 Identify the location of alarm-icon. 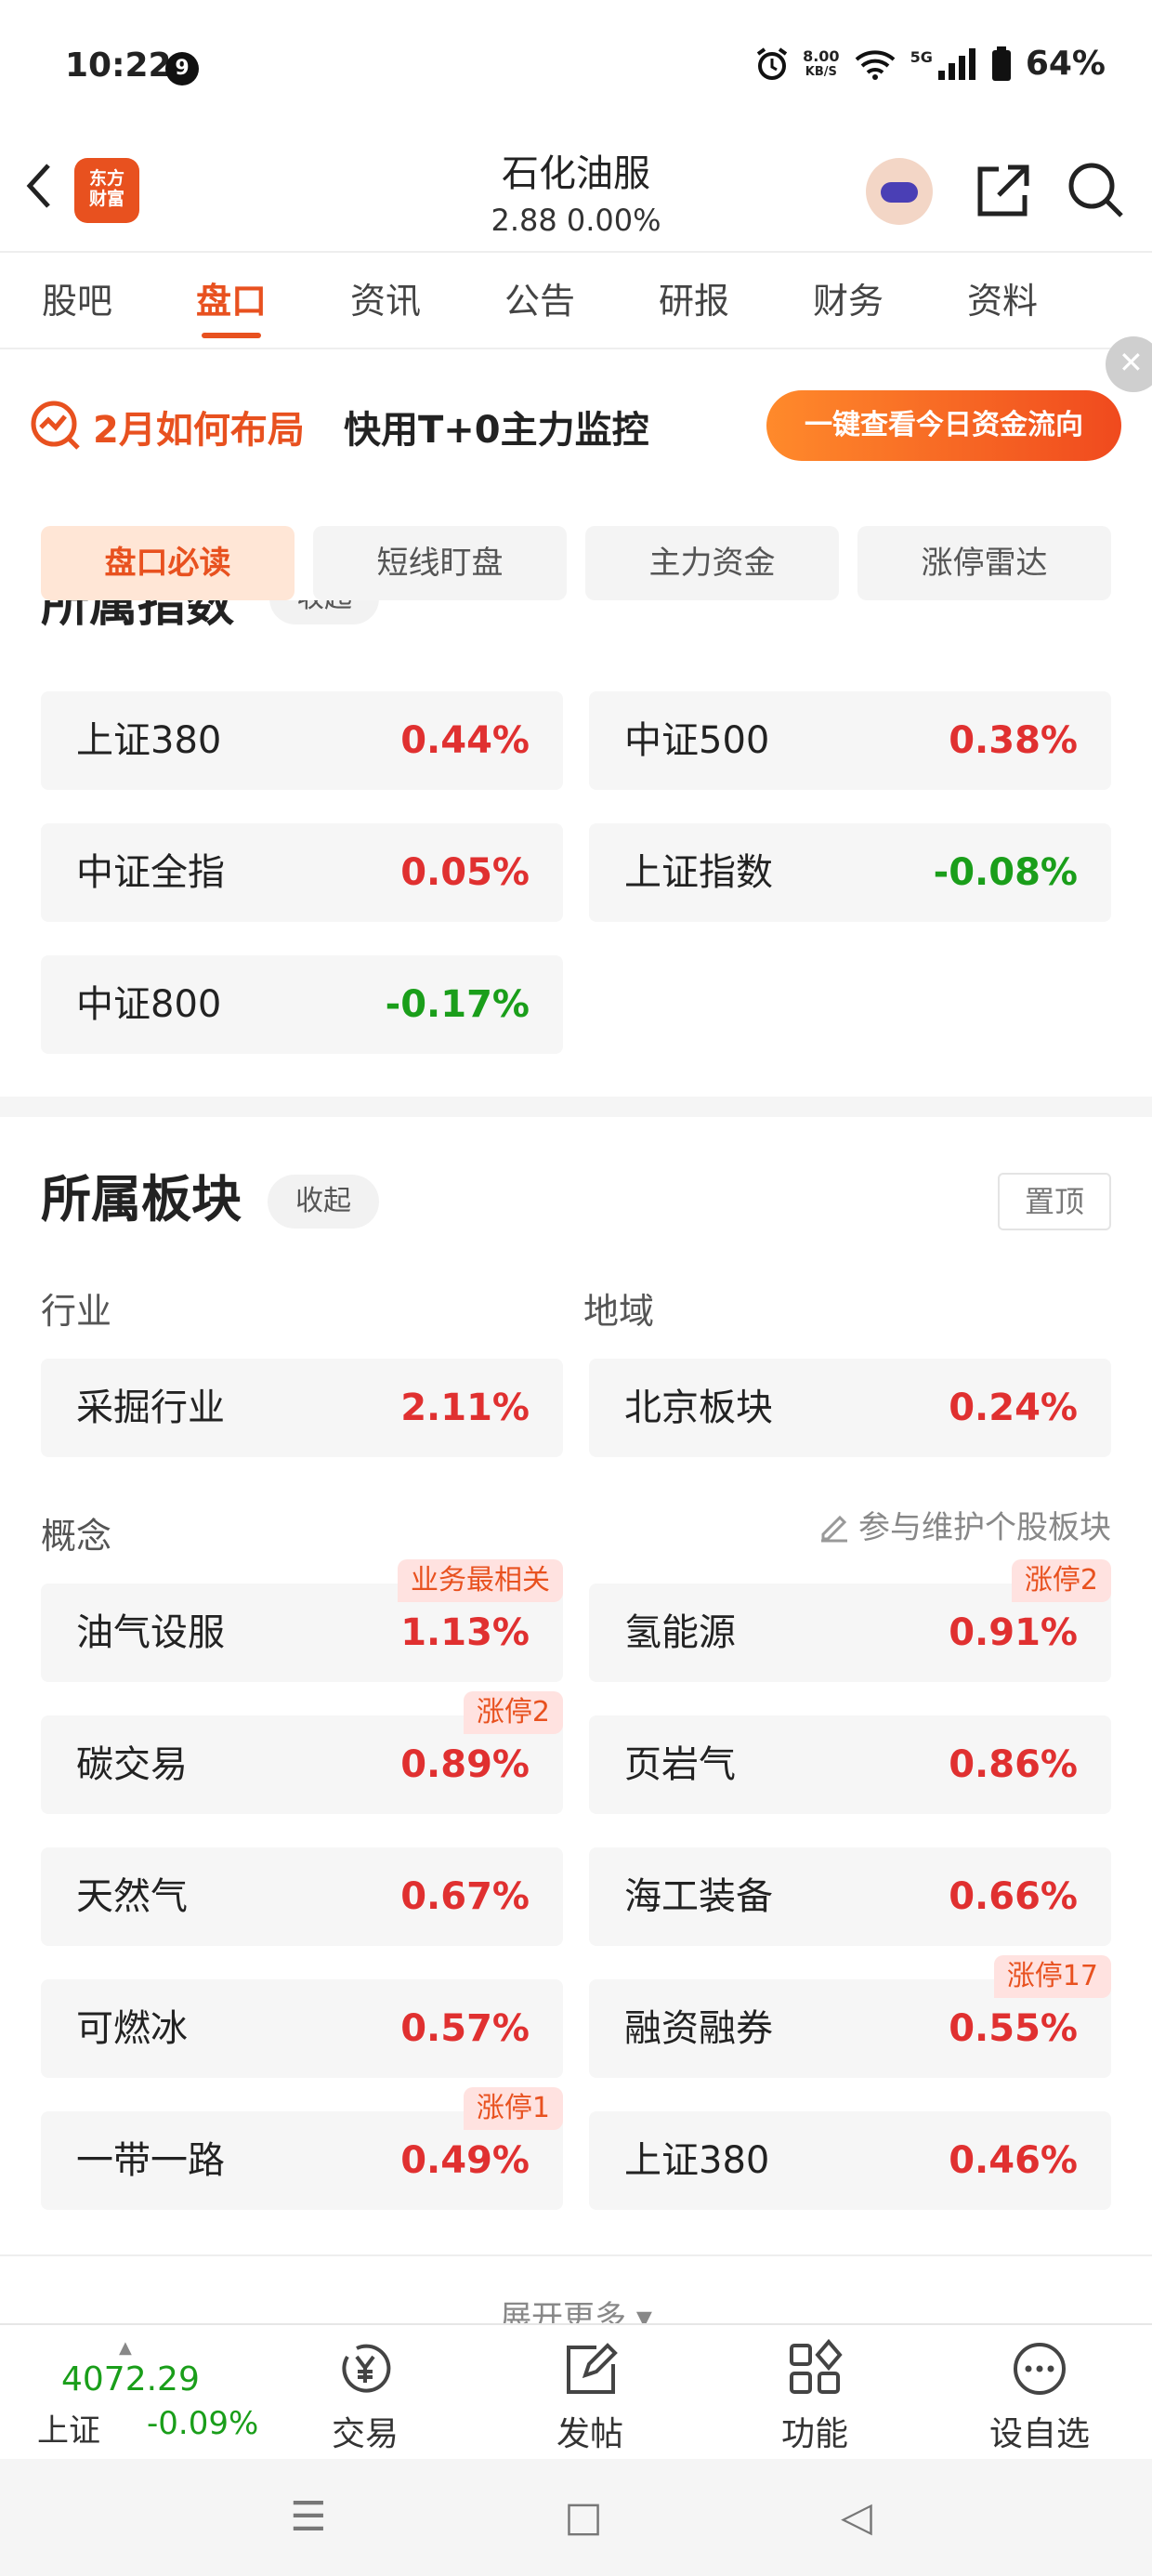
(772, 63).